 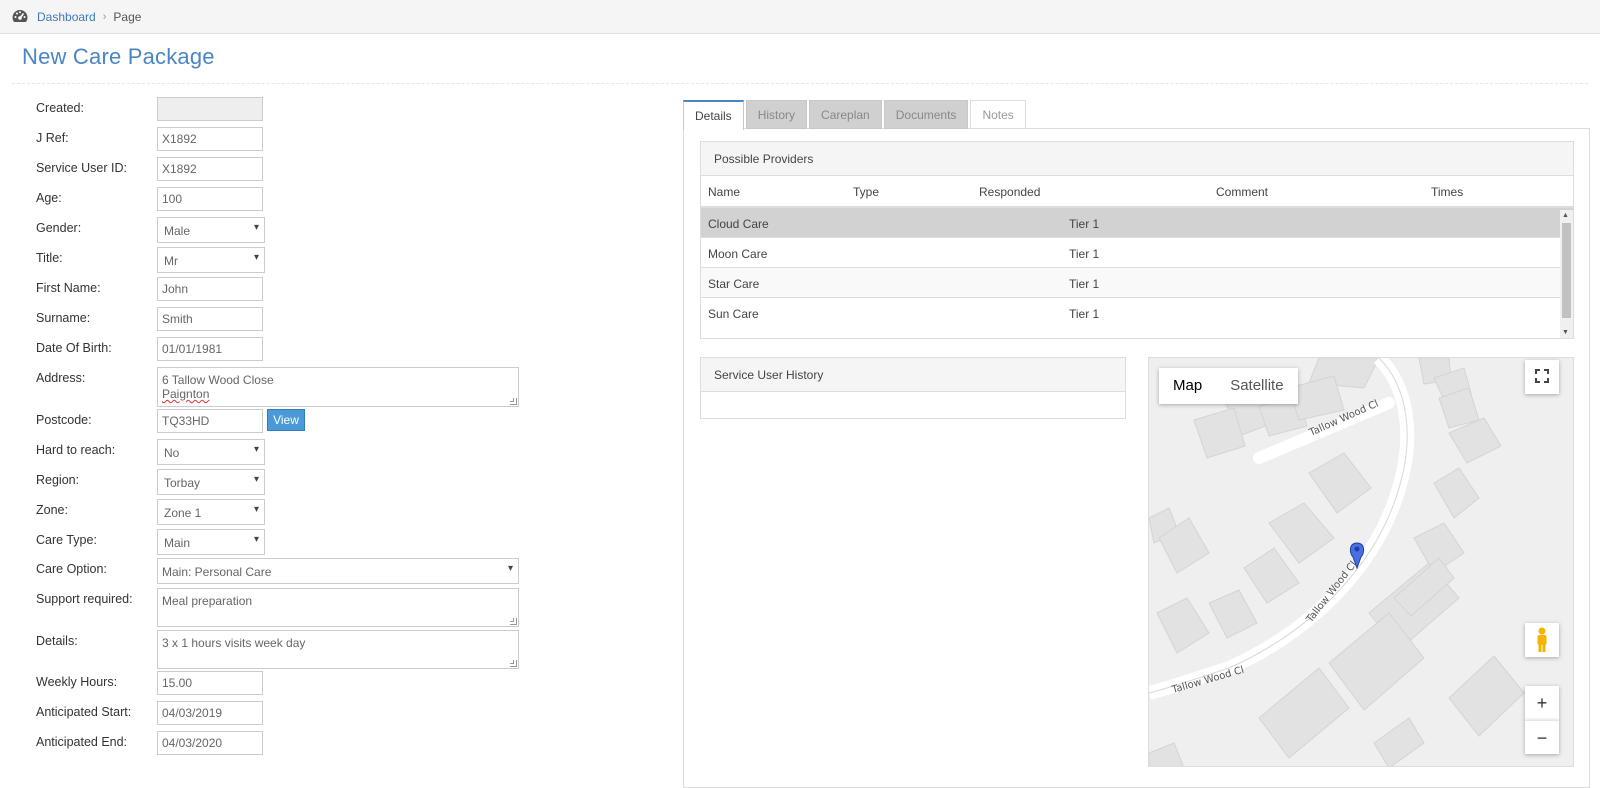 What do you see at coordinates (52, 510) in the screenshot?
I see `zone-label: Zone:` at bounding box center [52, 510].